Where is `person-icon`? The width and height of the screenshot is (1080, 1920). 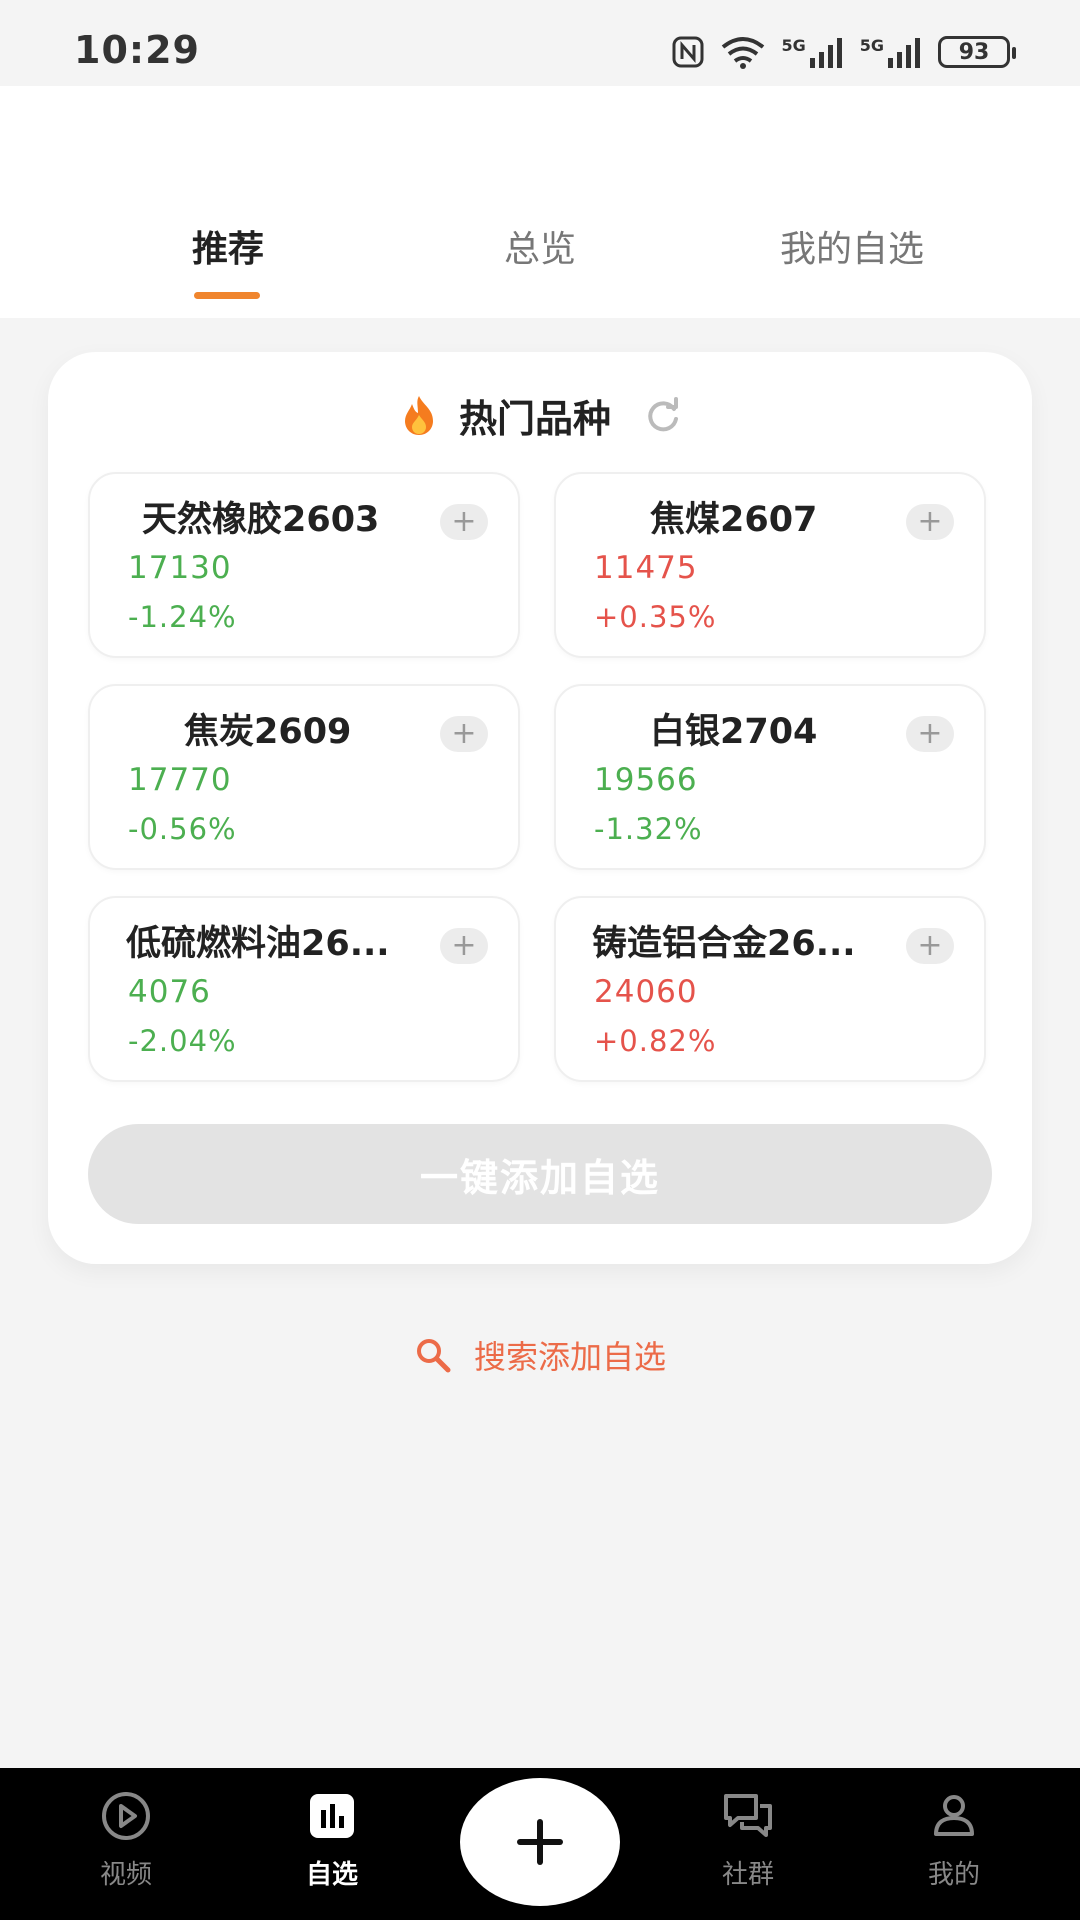 person-icon is located at coordinates (954, 1815).